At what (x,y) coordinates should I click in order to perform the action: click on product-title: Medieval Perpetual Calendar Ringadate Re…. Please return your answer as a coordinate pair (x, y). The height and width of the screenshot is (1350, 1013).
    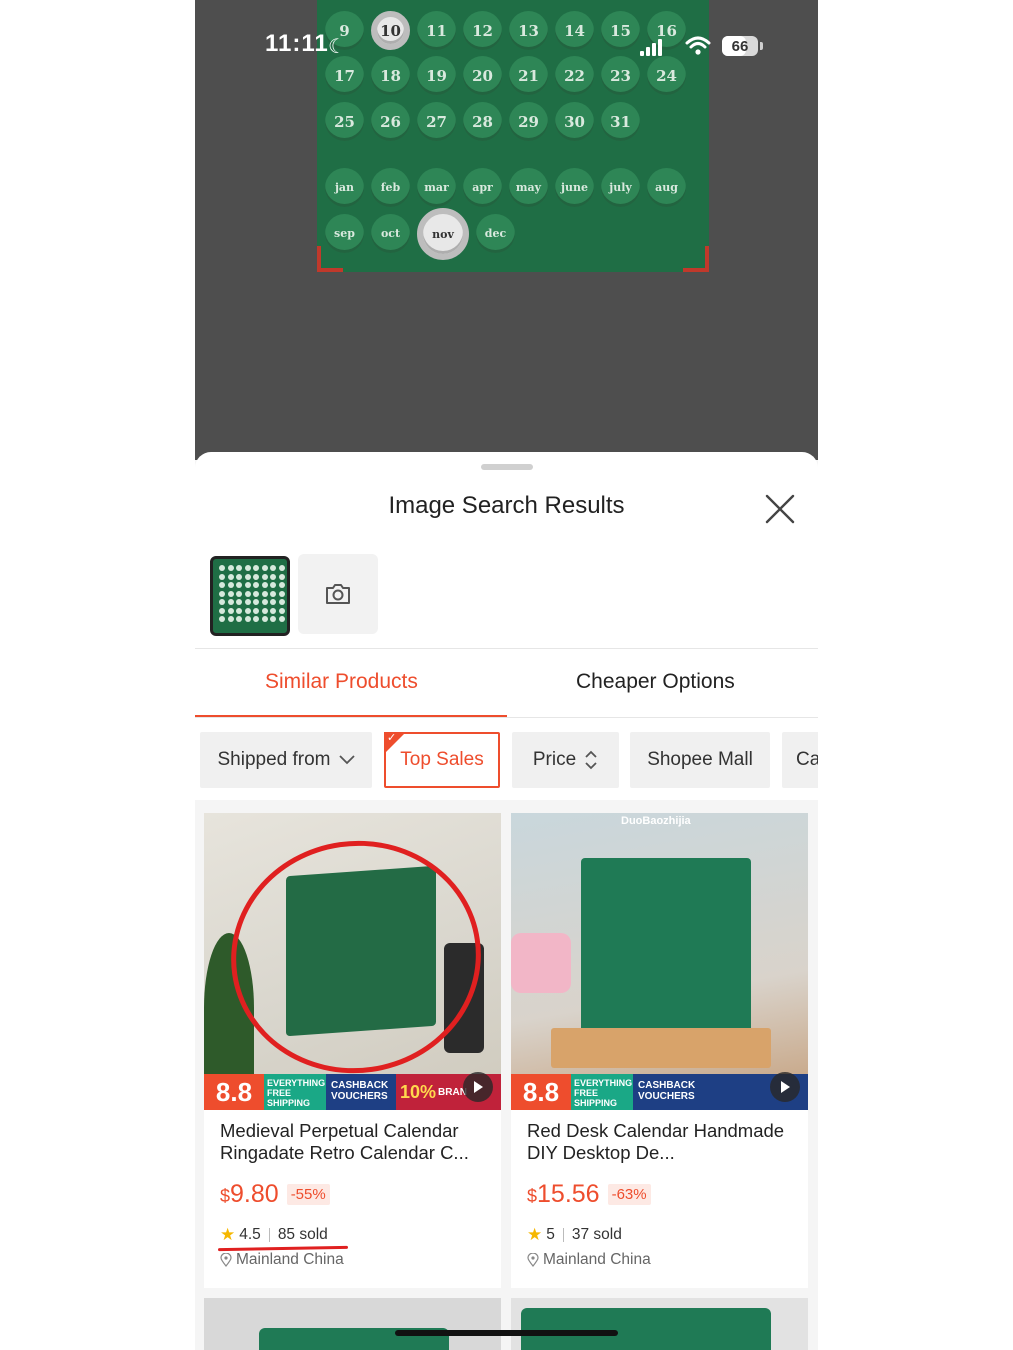
    Looking at the image, I should click on (352, 1137).